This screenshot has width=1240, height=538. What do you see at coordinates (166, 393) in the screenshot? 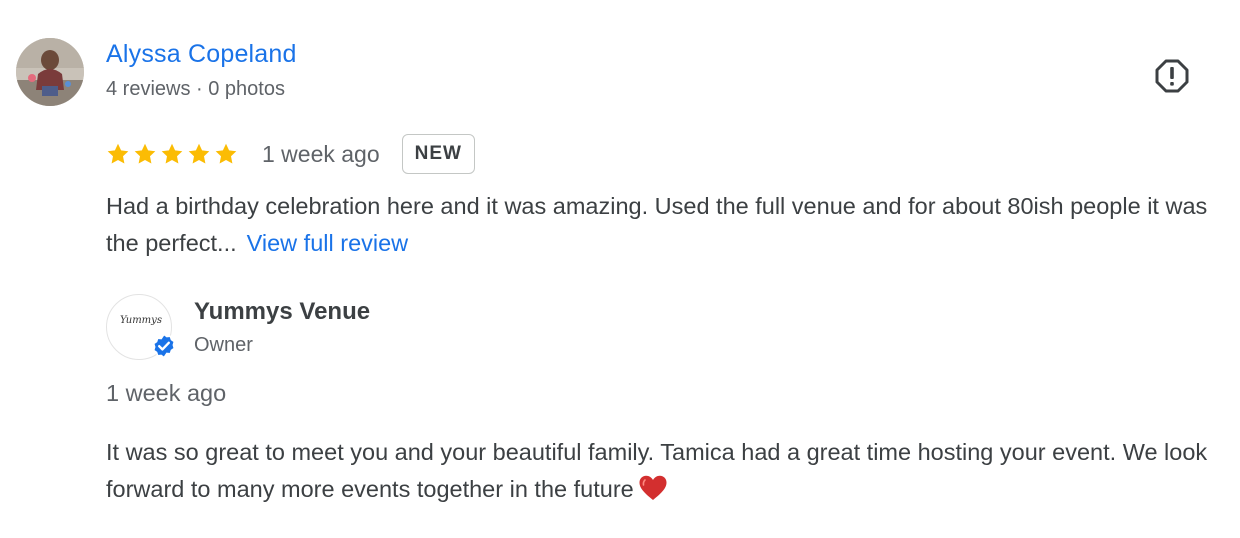
I see `response-date: 1 week ago` at bounding box center [166, 393].